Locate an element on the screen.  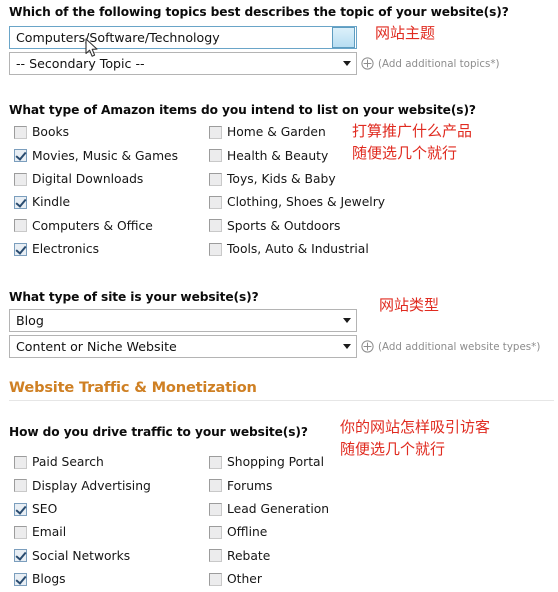
checkbox-label: Sports & Outdoors is located at coordinates (284, 225).